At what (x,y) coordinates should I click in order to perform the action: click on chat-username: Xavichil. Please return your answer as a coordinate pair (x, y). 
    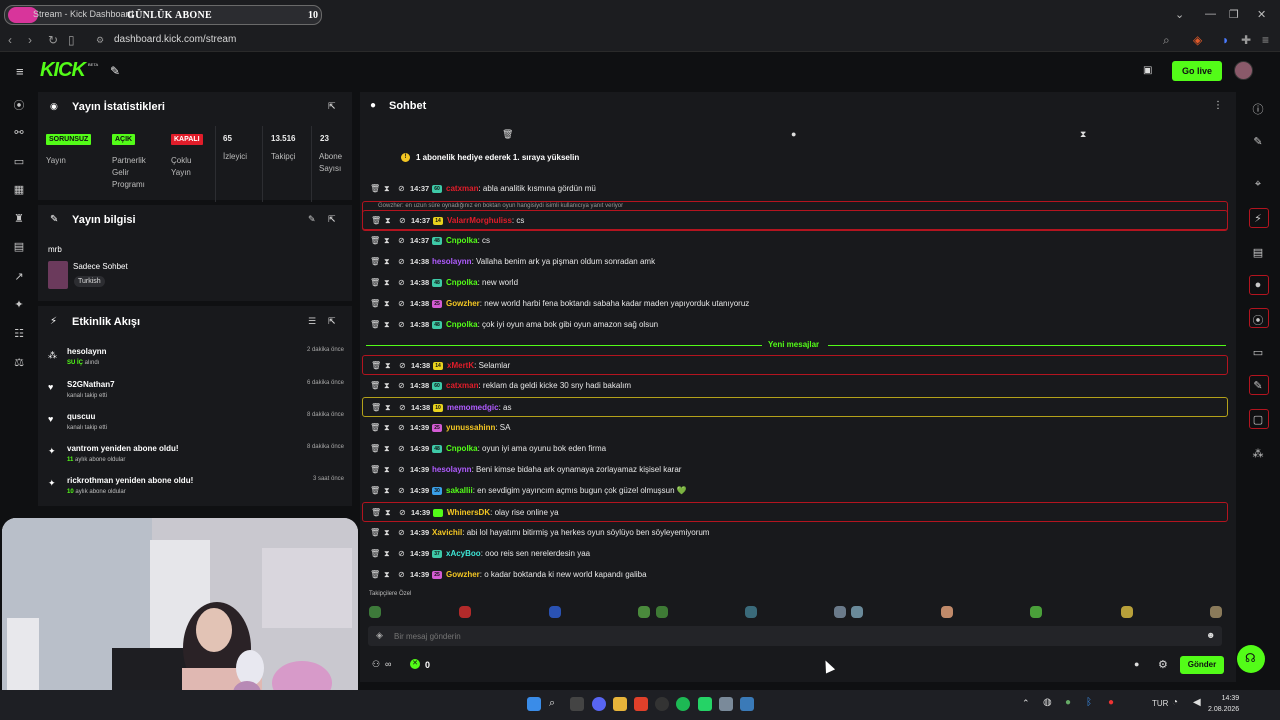
    Looking at the image, I should click on (447, 532).